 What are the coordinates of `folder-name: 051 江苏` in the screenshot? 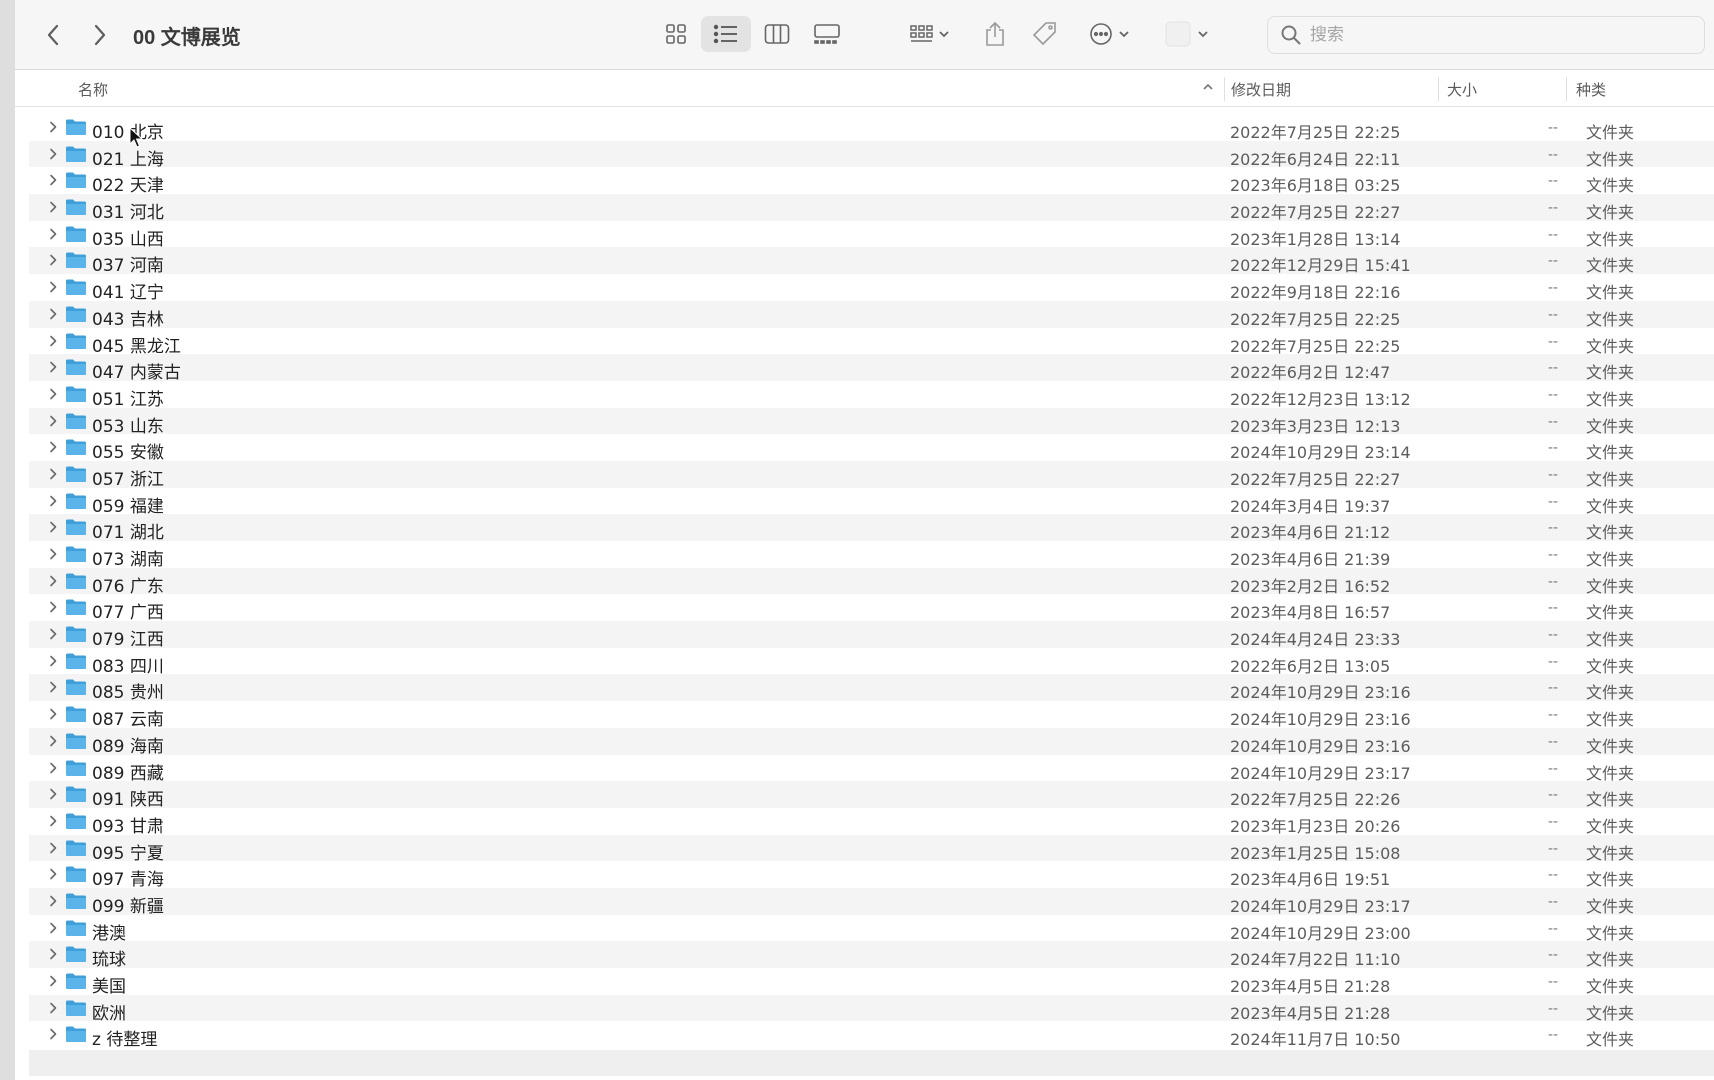 It's located at (128, 399).